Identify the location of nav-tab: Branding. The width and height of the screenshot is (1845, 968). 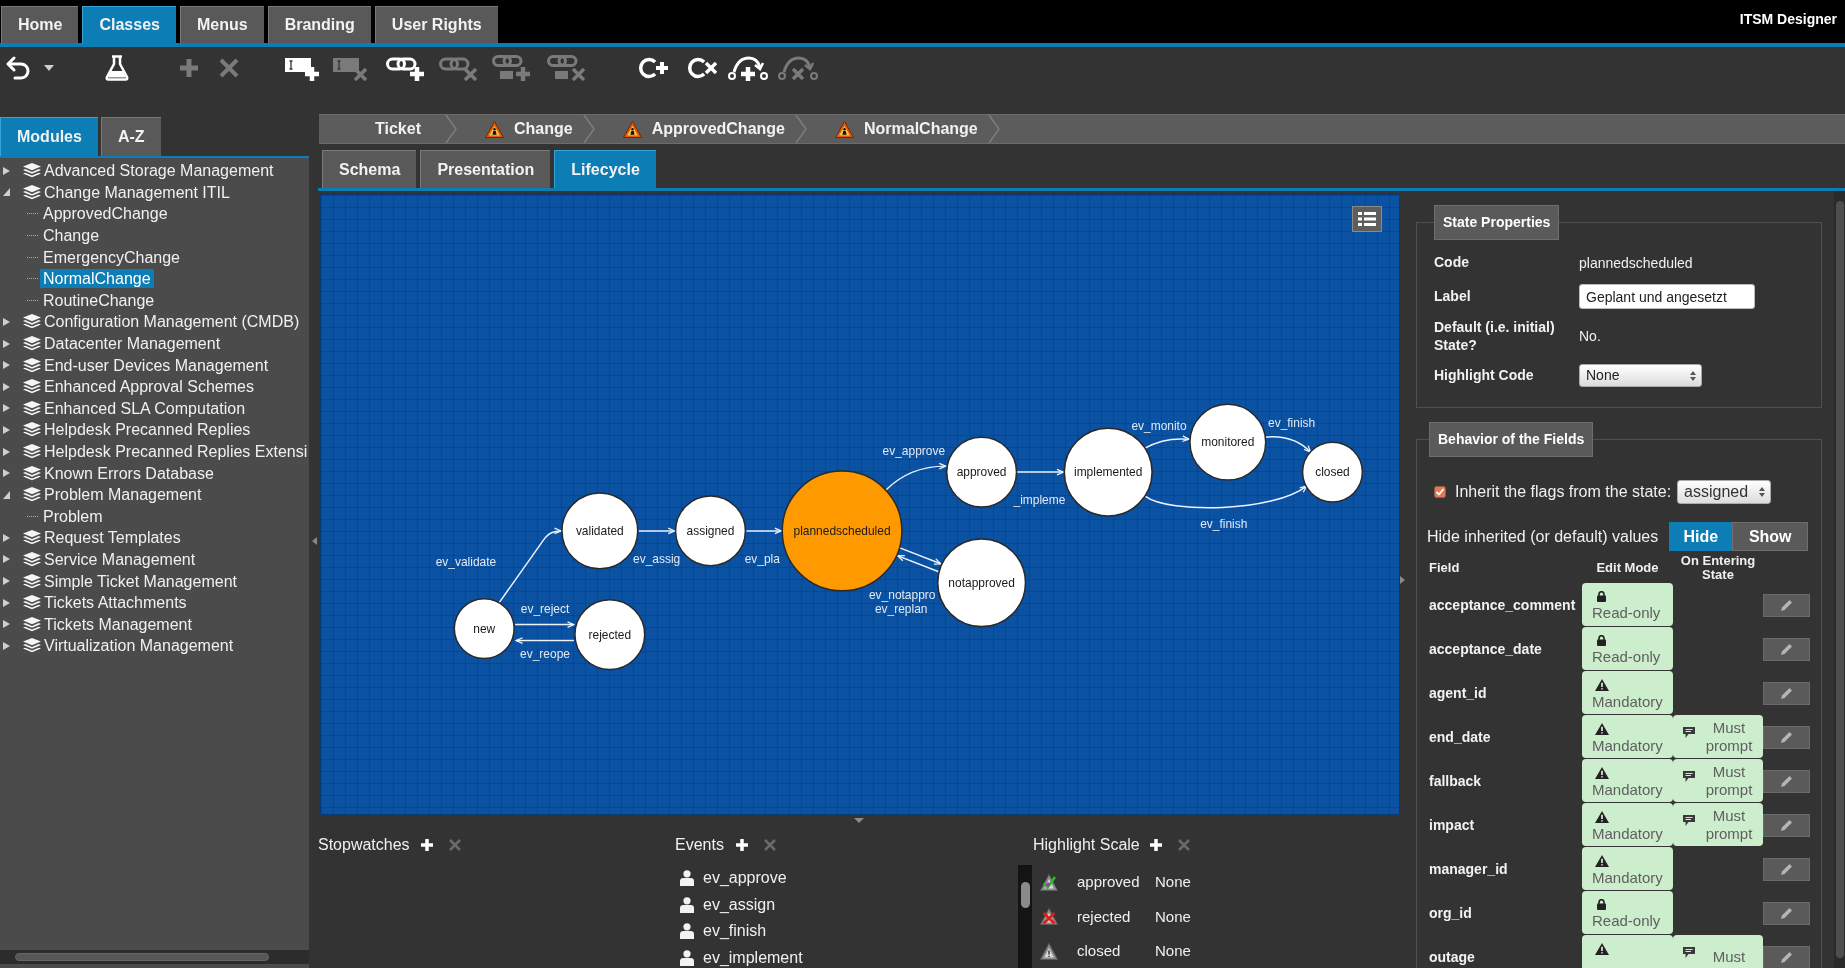
(319, 24).